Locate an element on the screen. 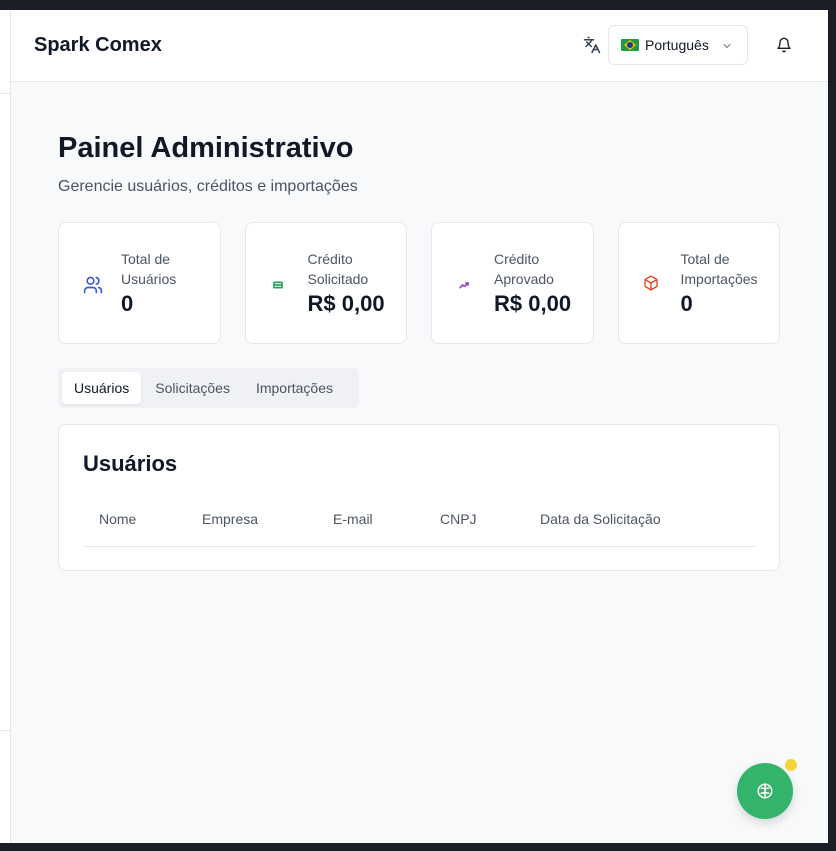 Image resolution: width=836 pixels, height=851 pixels. stat-card-total-imports: Total de Importações 0 is located at coordinates (698, 283).